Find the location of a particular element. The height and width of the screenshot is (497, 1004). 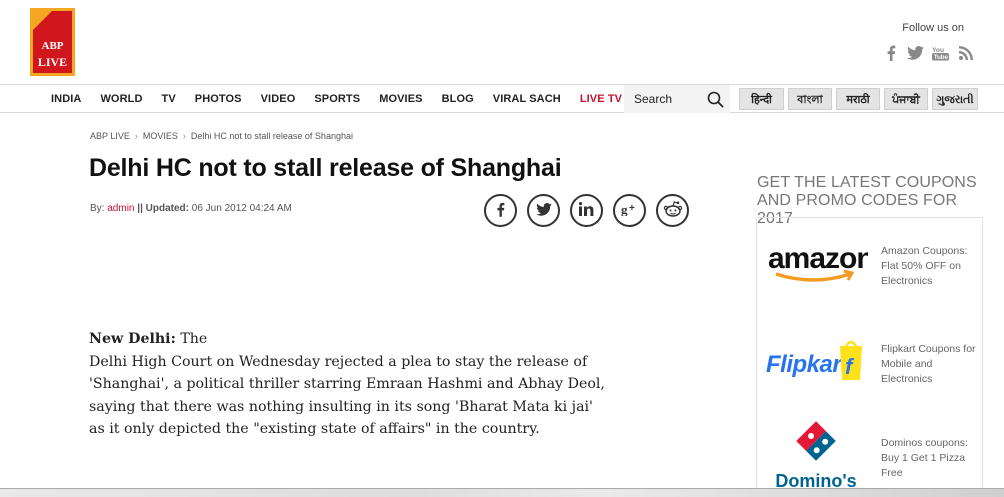

breadcrumb-section: MOVIES is located at coordinates (160, 136).